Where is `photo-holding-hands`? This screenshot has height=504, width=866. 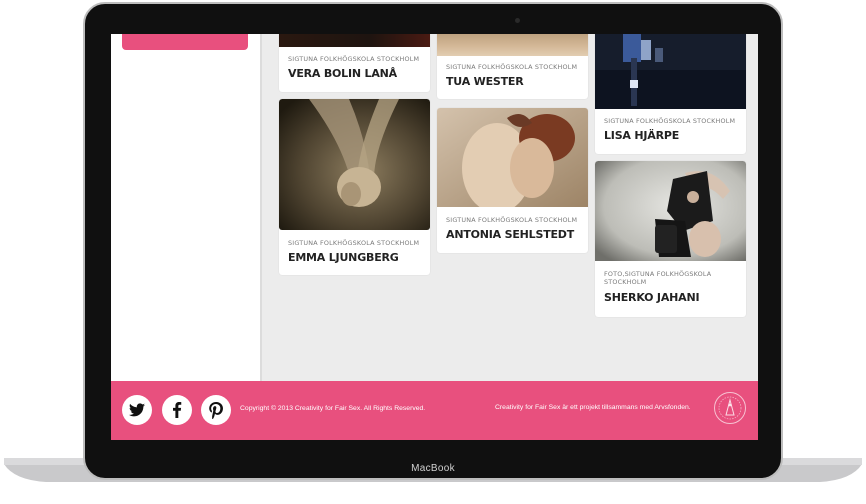 photo-holding-hands is located at coordinates (354, 164).